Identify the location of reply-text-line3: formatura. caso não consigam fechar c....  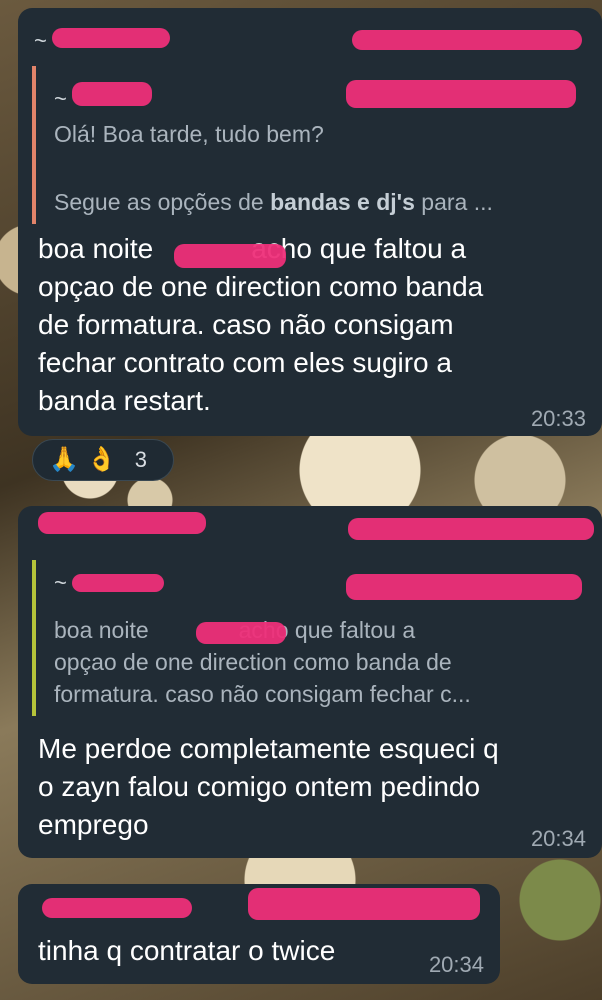
(262, 694).